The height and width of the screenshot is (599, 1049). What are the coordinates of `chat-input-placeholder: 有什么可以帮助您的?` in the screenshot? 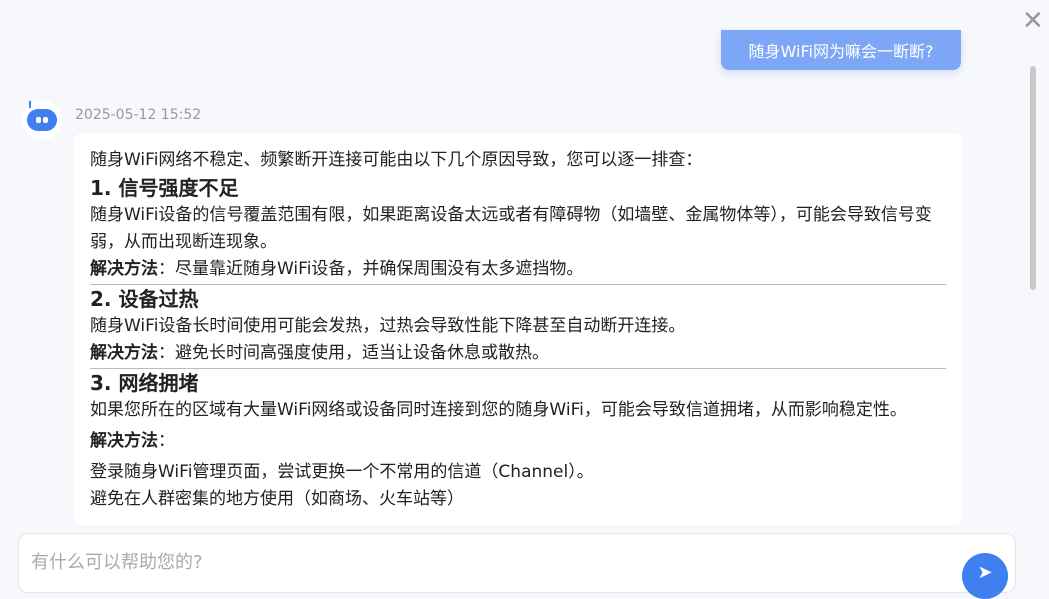 It's located at (117, 562).